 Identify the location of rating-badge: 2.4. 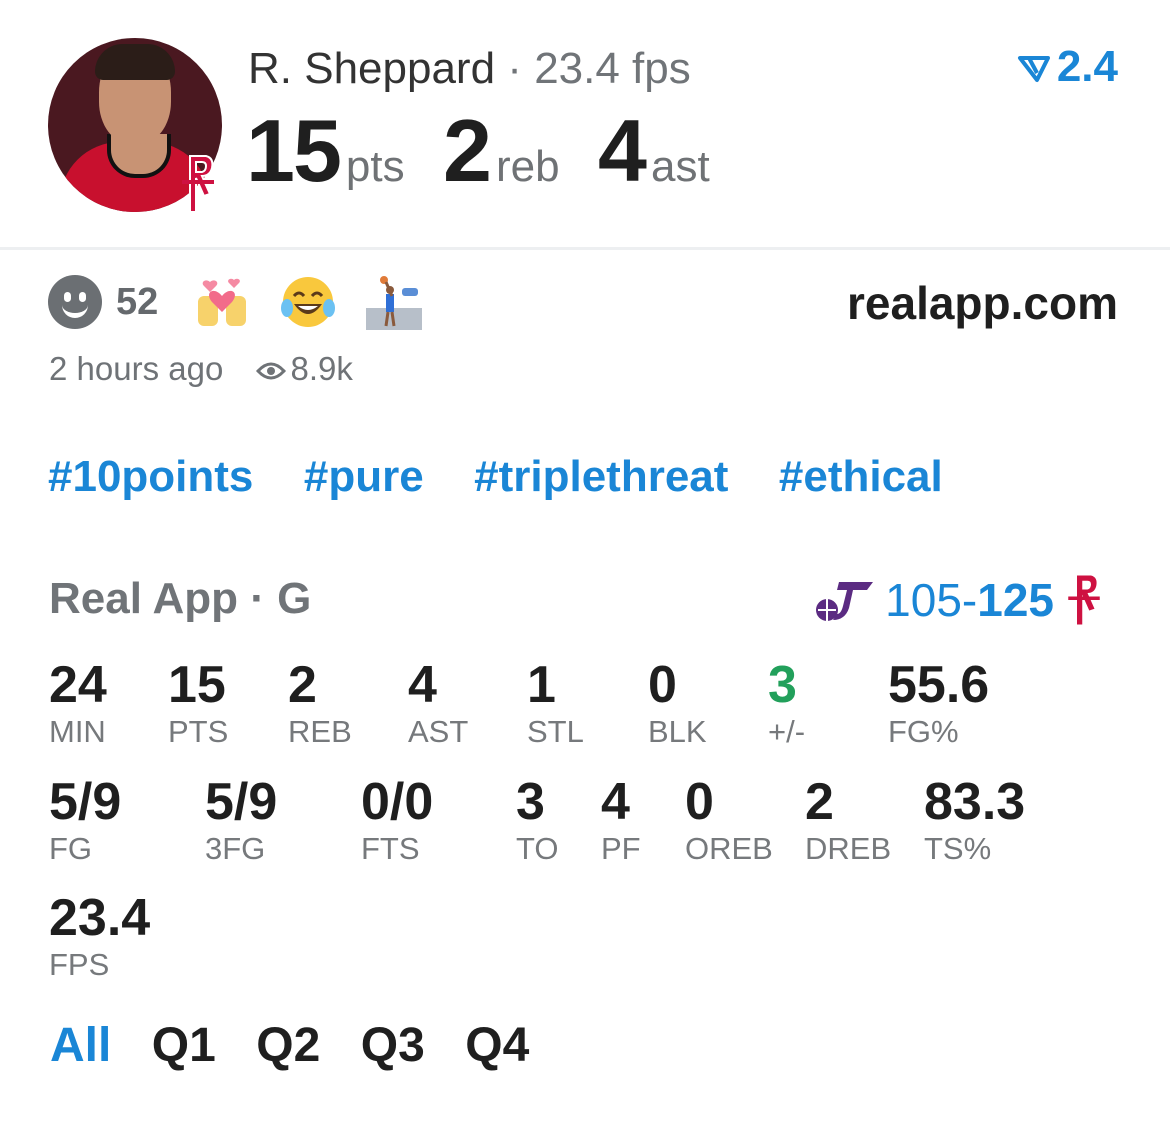
(1067, 67).